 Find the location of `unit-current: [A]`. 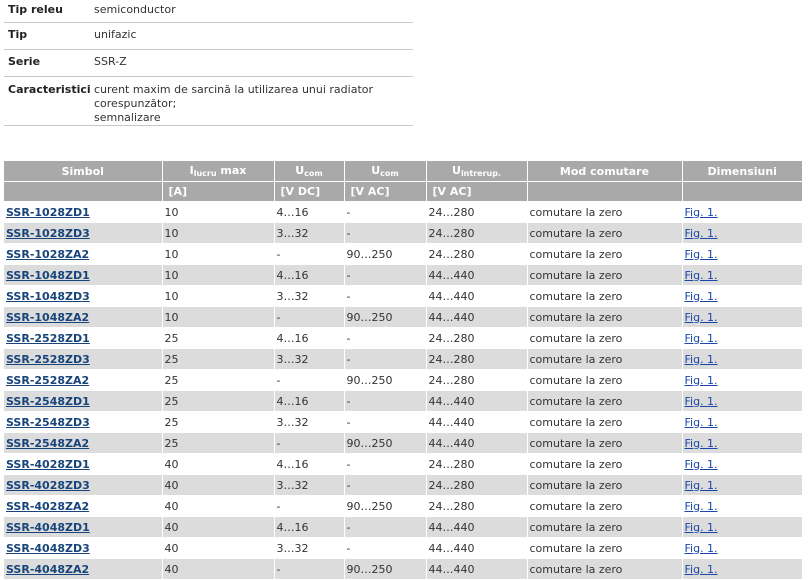

unit-current: [A] is located at coordinates (218, 191).